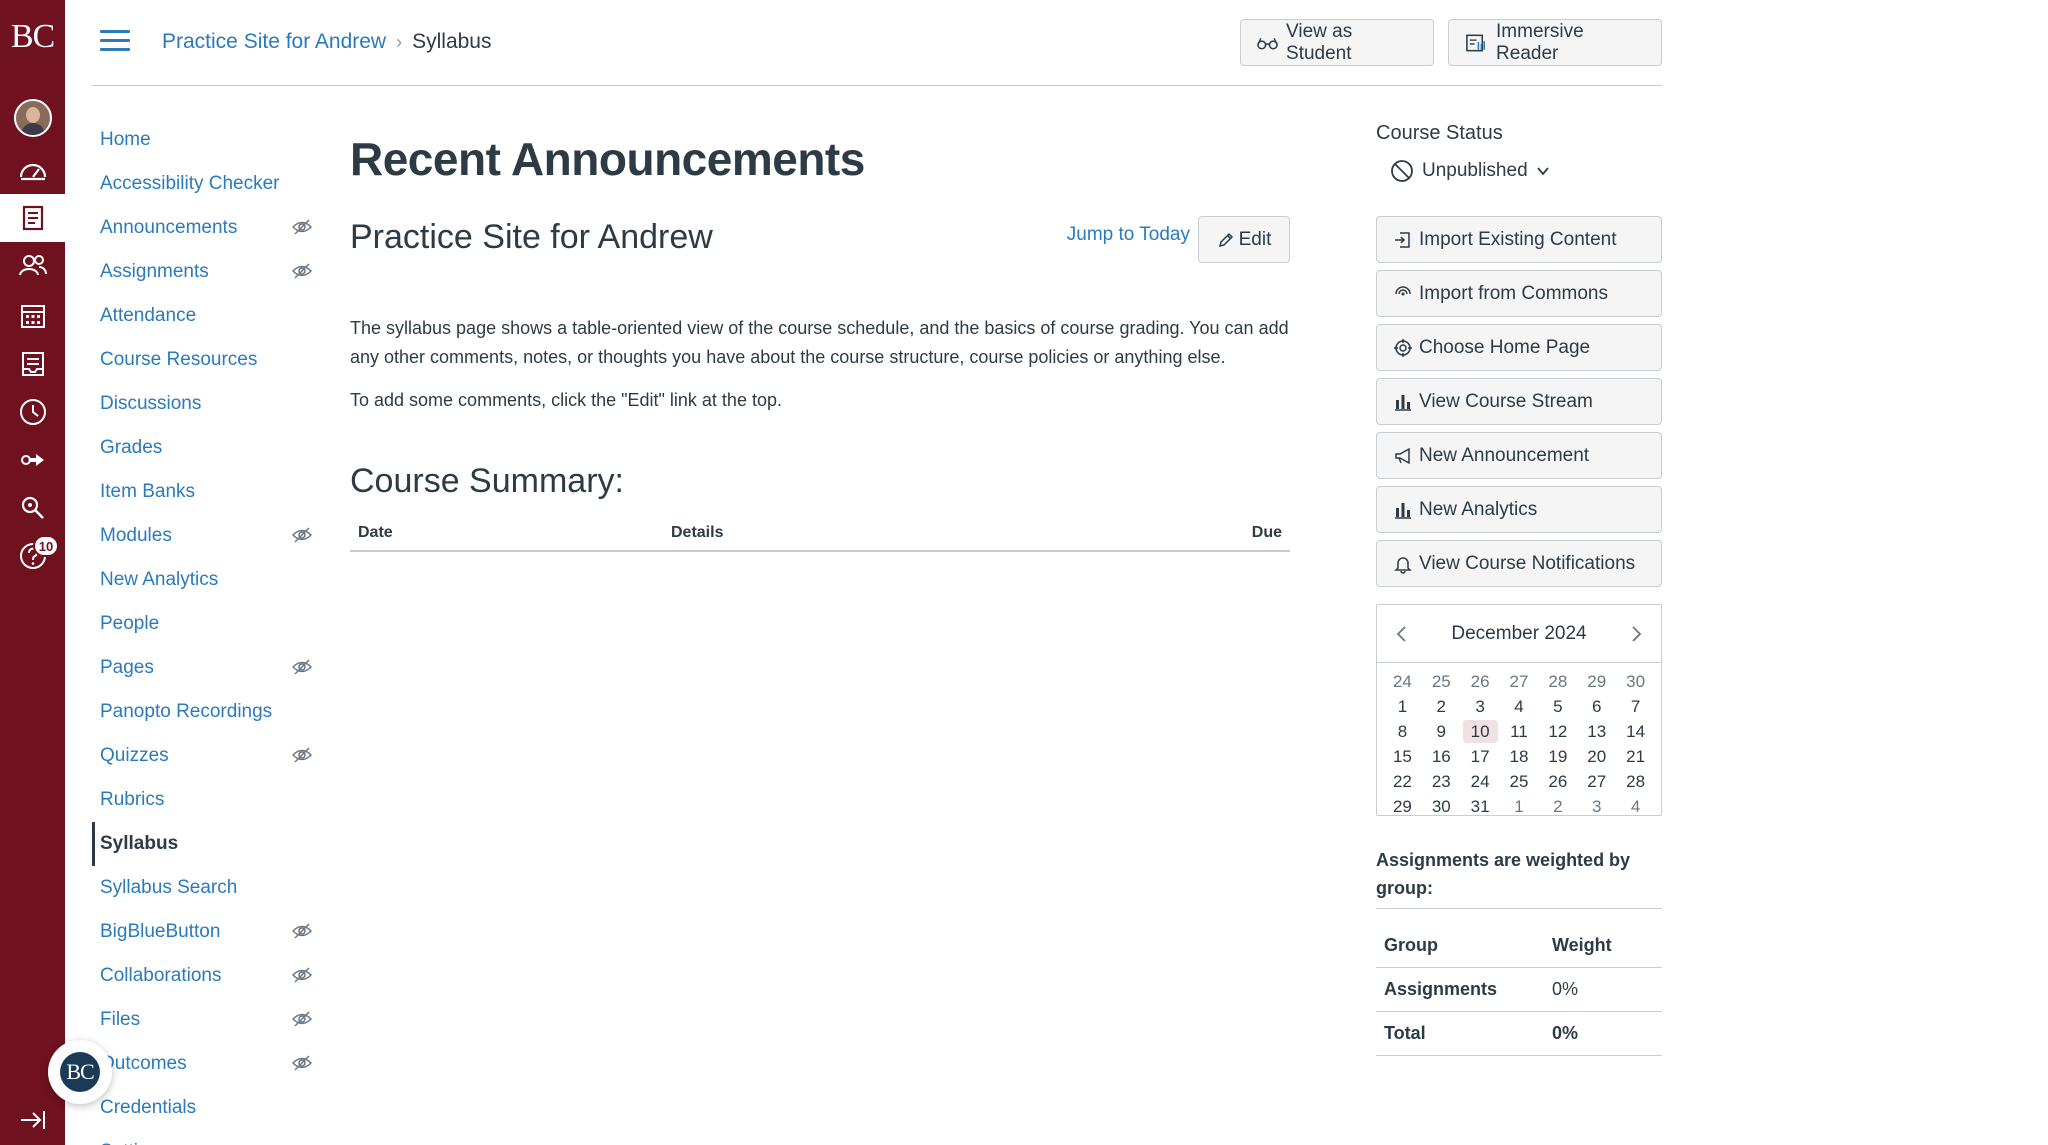 Image resolution: width=2048 pixels, height=1145 pixels. What do you see at coordinates (1337, 42) in the screenshot?
I see `view-as-student-button: View as Student` at bounding box center [1337, 42].